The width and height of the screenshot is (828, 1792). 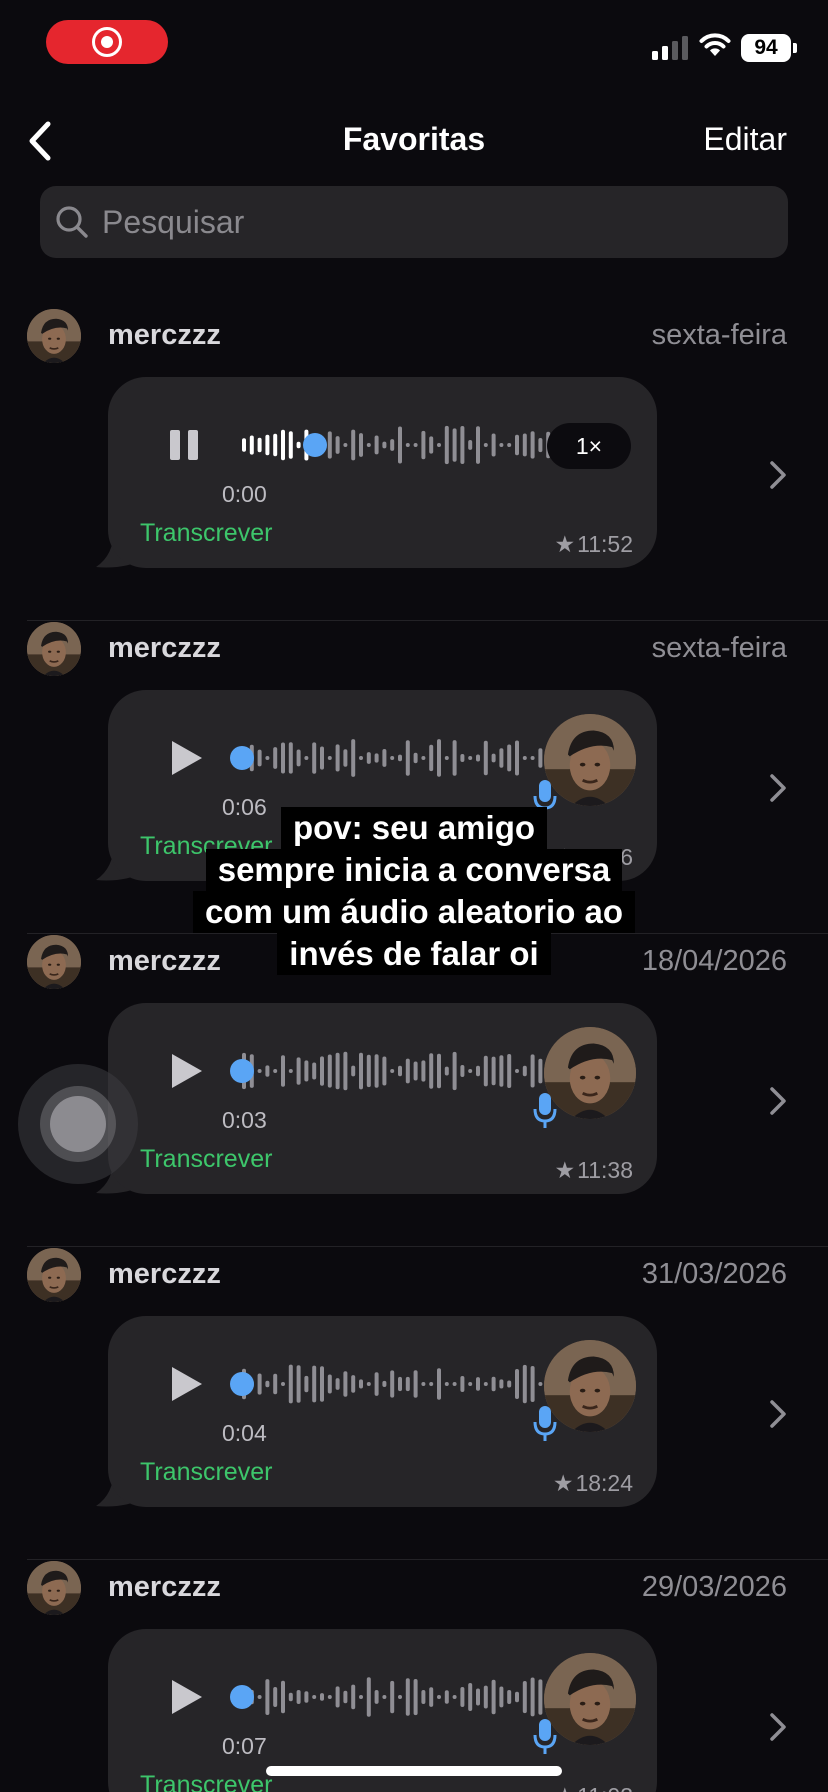 I want to click on message-time-text: 11:03, so click(x=605, y=1787).